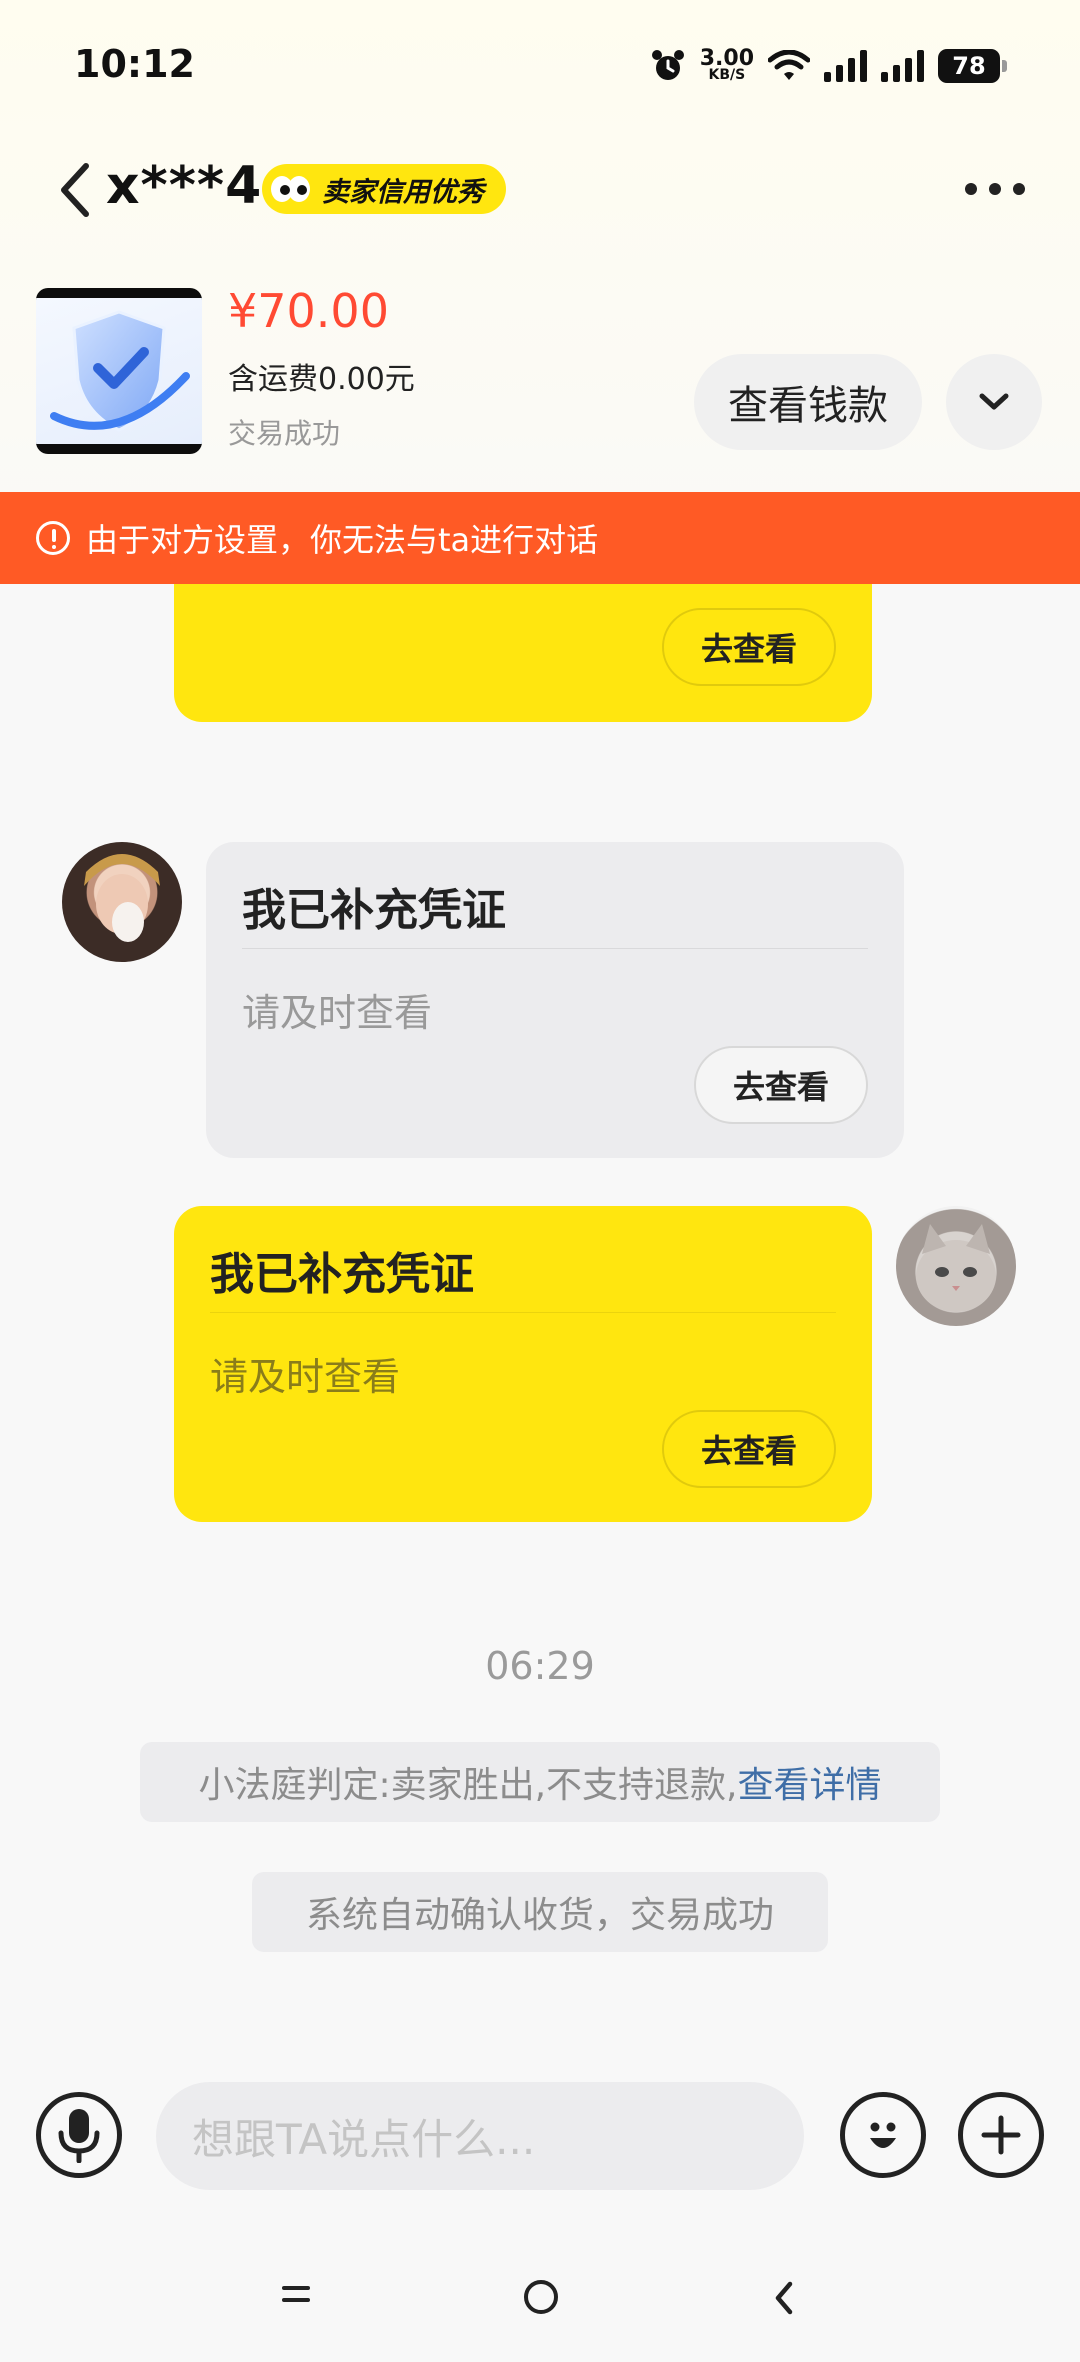 This screenshot has height=2362, width=1080. Describe the element at coordinates (972, 66) in the screenshot. I see `battery-icon: 78` at that location.